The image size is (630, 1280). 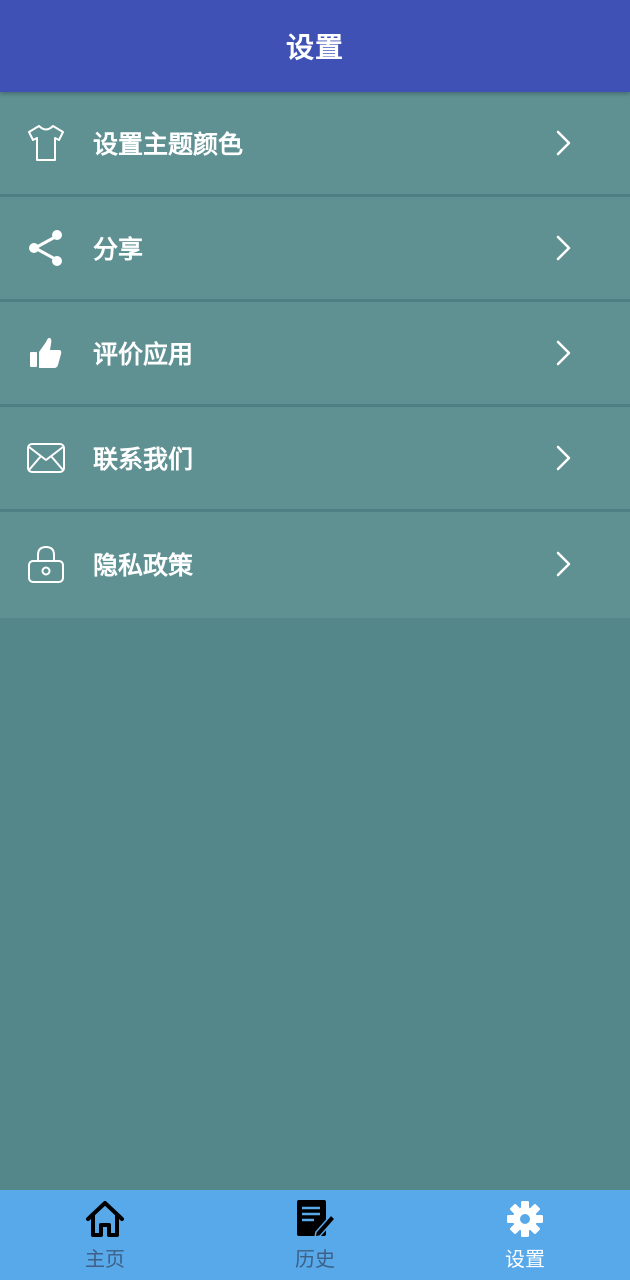 What do you see at coordinates (105, 1259) in the screenshot?
I see `nav-item-label: 主页` at bounding box center [105, 1259].